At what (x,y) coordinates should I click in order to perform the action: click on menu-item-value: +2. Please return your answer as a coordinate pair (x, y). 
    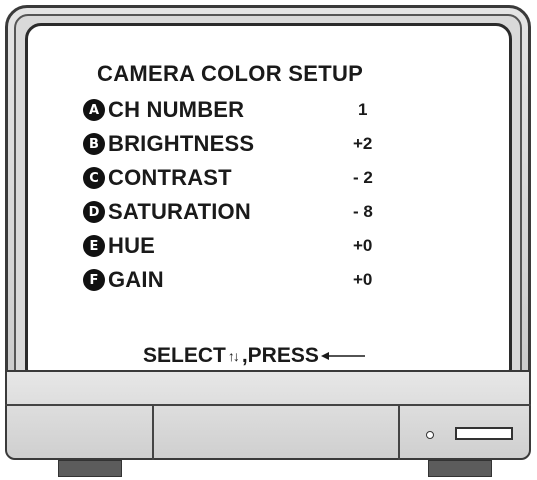
    Looking at the image, I should click on (363, 143).